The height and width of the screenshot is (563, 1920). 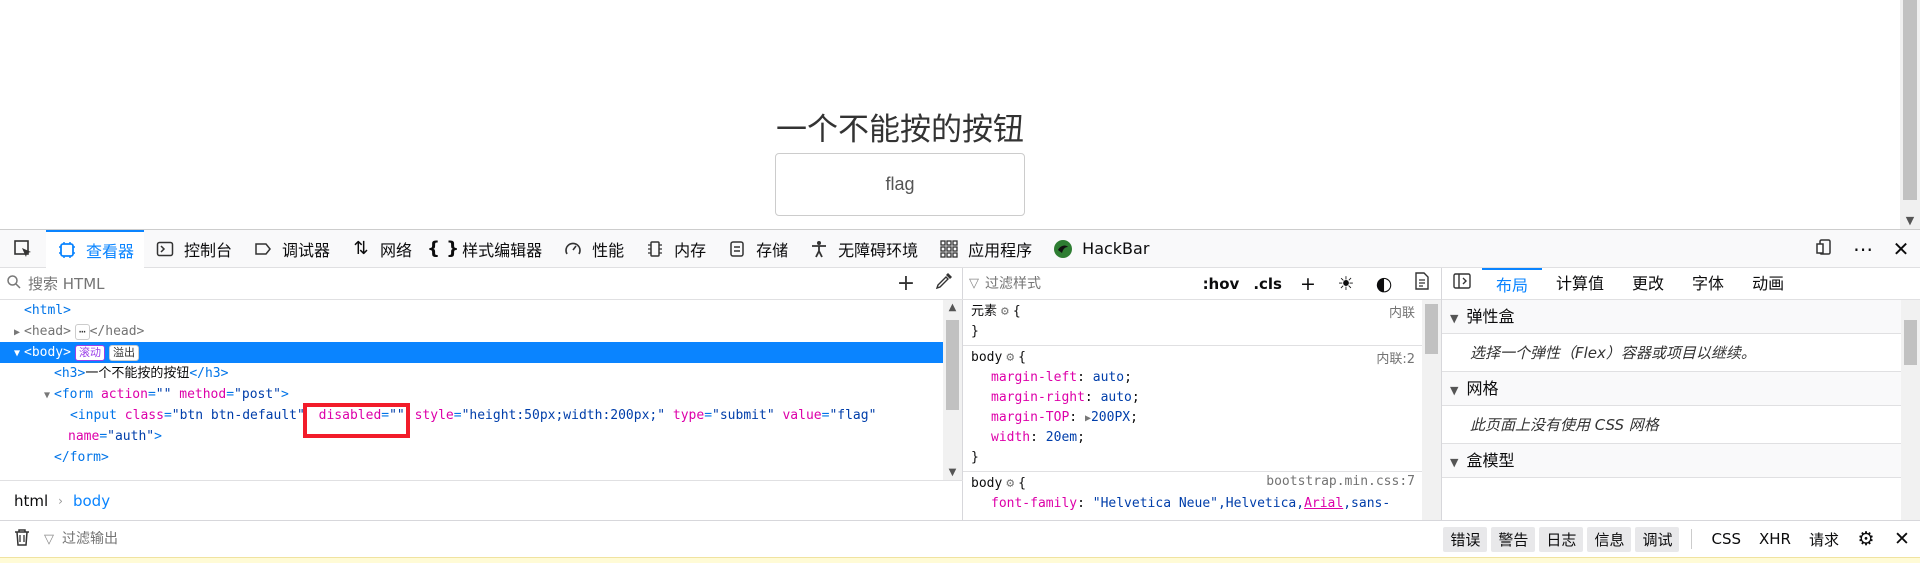 I want to click on property-name: margin-right, so click(x=1038, y=397).